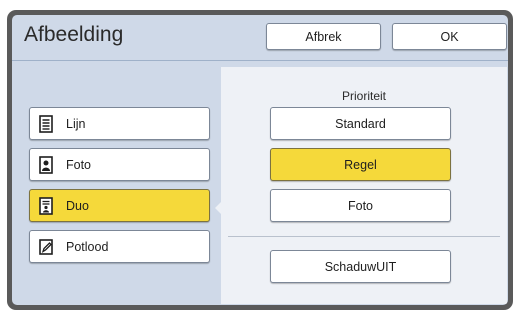 The width and height of the screenshot is (523, 317). What do you see at coordinates (46, 247) in the screenshot?
I see `pencil-icon` at bounding box center [46, 247].